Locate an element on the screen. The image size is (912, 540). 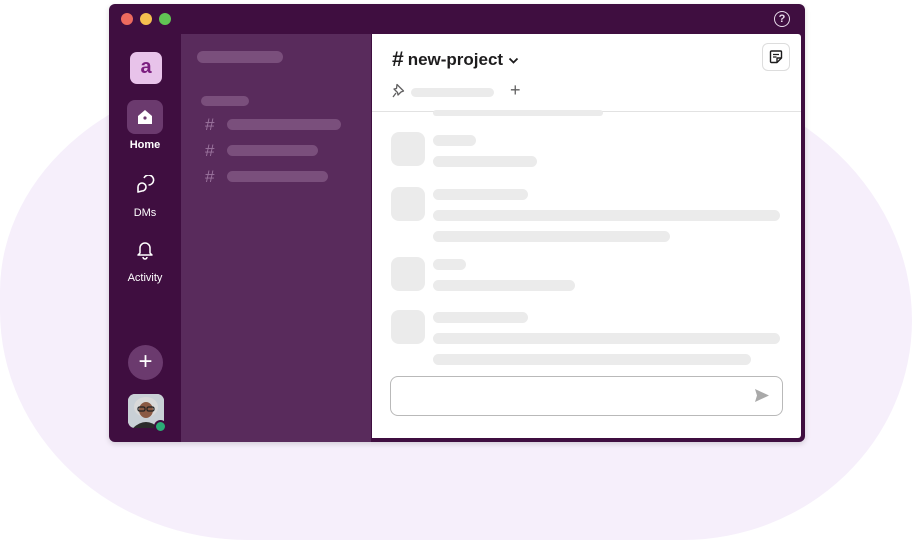
message-input is located at coordinates (586, 396).